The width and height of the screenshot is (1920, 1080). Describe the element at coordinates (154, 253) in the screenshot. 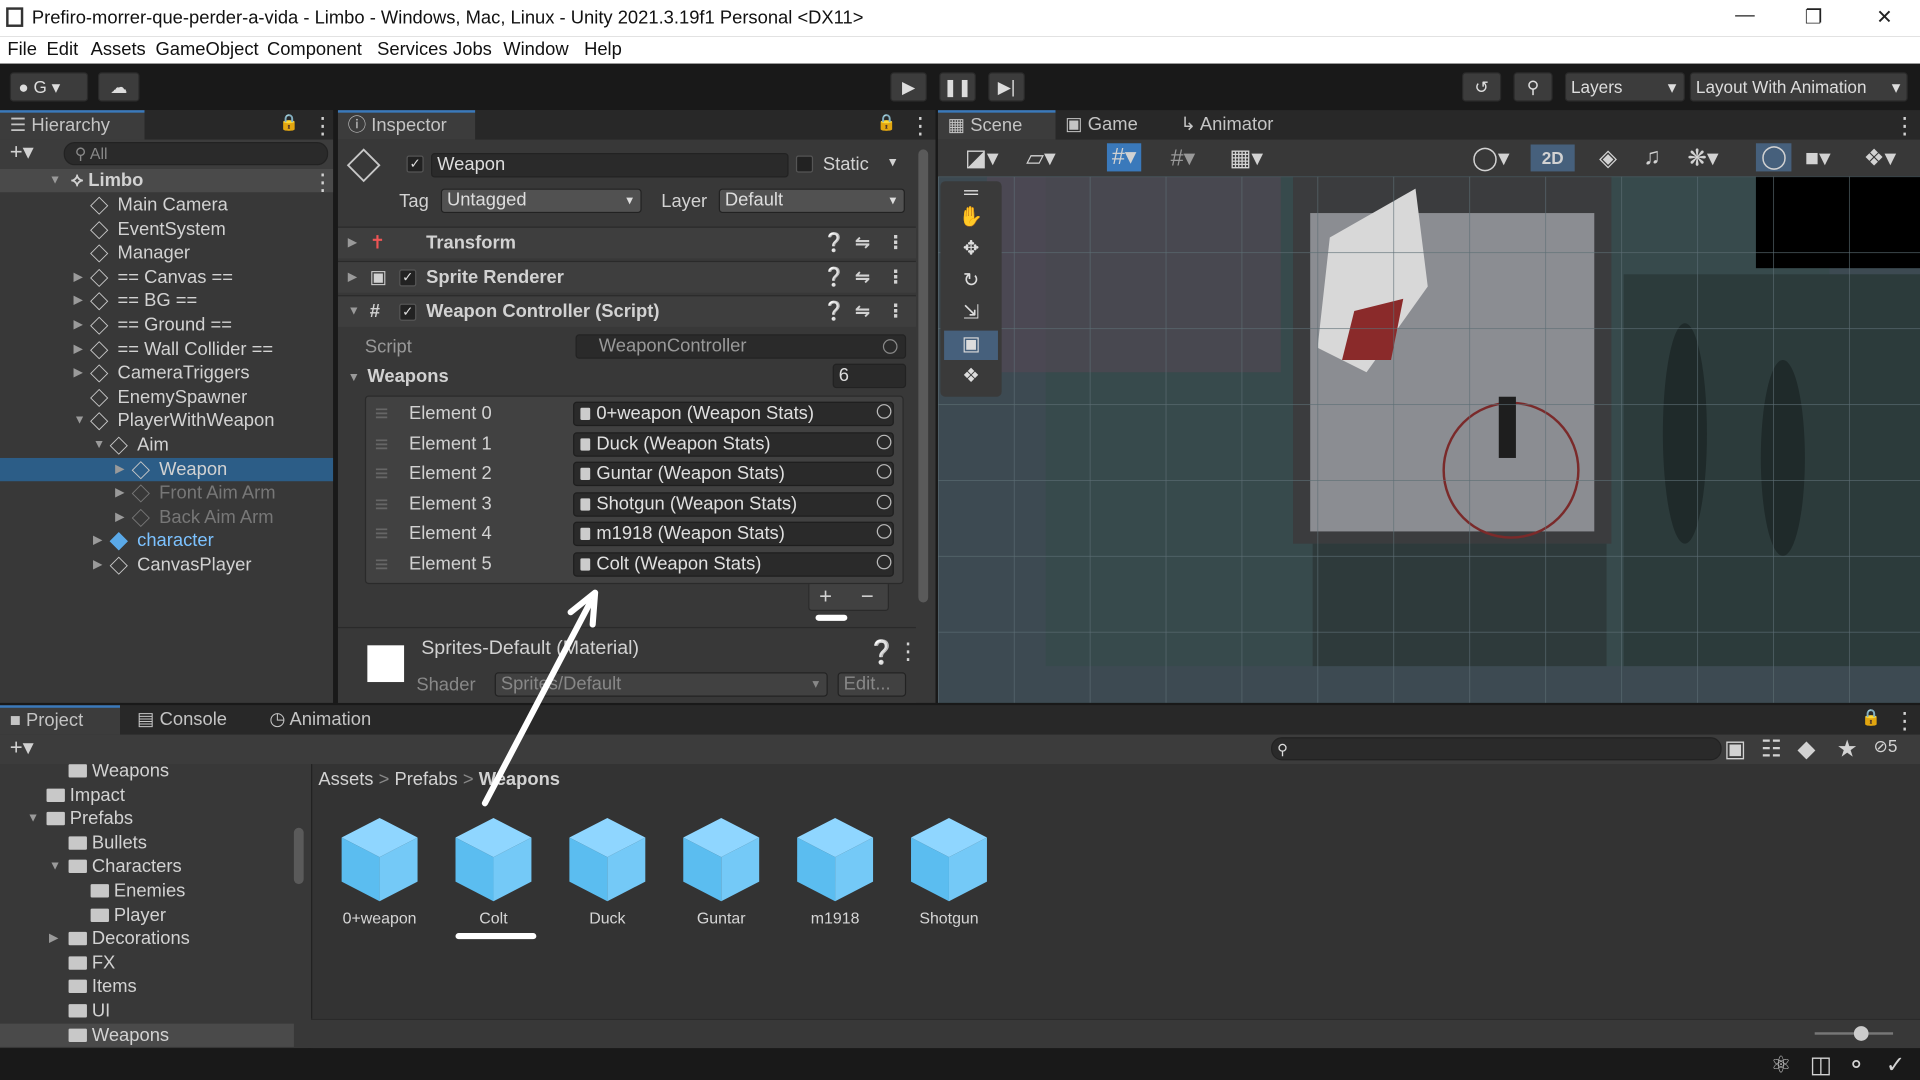

I see `hierarchy-item-label: Manager` at that location.